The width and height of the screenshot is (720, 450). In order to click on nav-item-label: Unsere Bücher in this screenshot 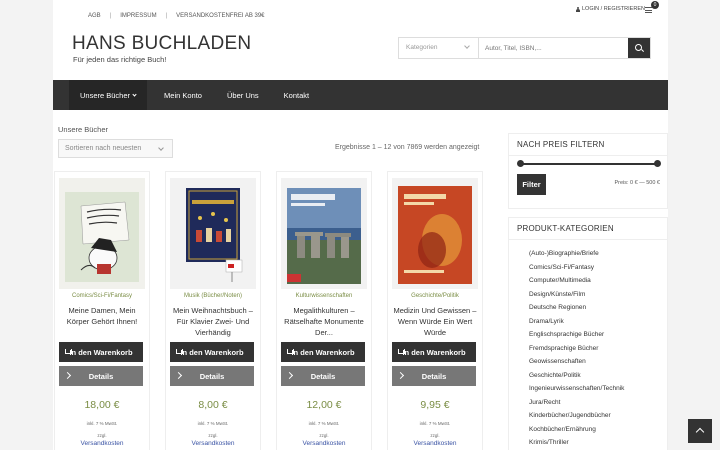, I will do `click(105, 95)`.